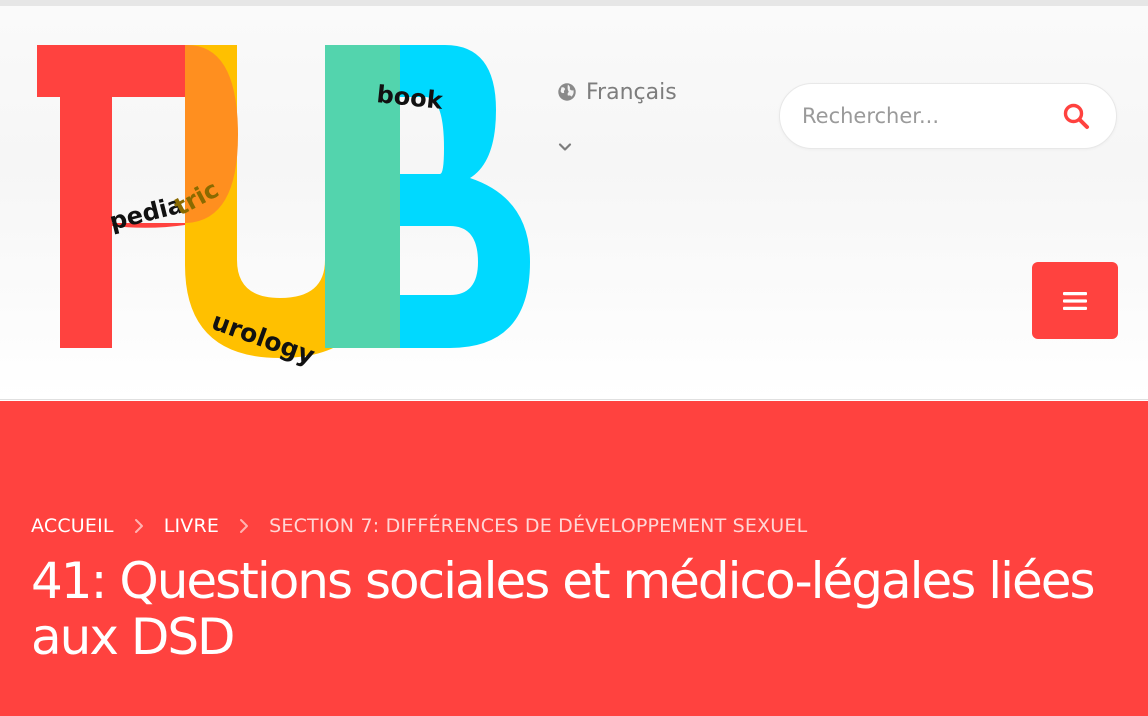  Describe the element at coordinates (565, 147) in the screenshot. I see `chevron-down-icon` at that location.